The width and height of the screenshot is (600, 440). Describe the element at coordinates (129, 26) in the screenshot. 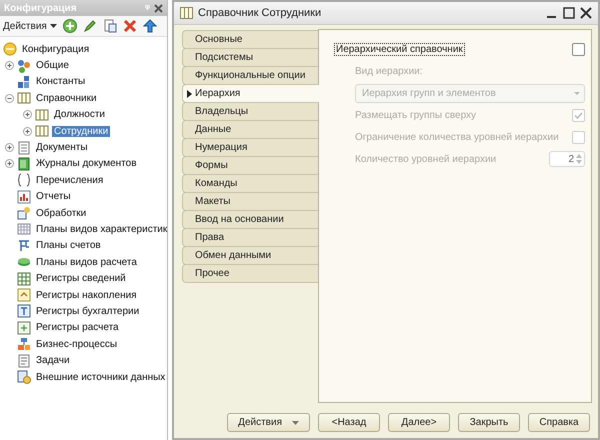

I see `delete-icon` at that location.